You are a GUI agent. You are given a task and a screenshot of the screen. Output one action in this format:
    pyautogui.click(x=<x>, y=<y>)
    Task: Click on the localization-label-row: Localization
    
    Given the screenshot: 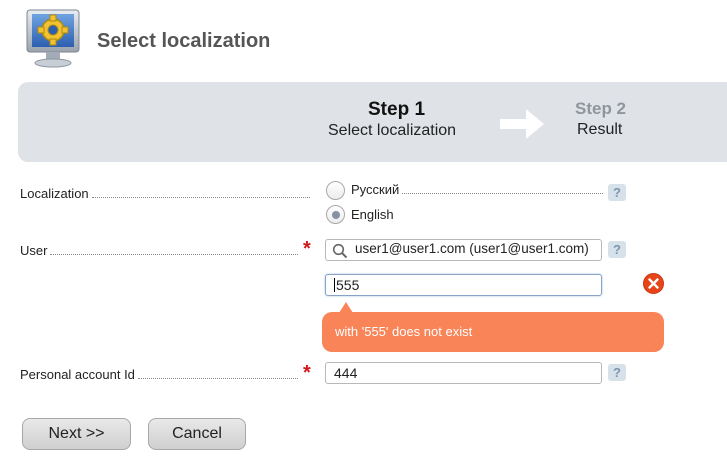 What is the action you would take?
    pyautogui.click(x=165, y=193)
    